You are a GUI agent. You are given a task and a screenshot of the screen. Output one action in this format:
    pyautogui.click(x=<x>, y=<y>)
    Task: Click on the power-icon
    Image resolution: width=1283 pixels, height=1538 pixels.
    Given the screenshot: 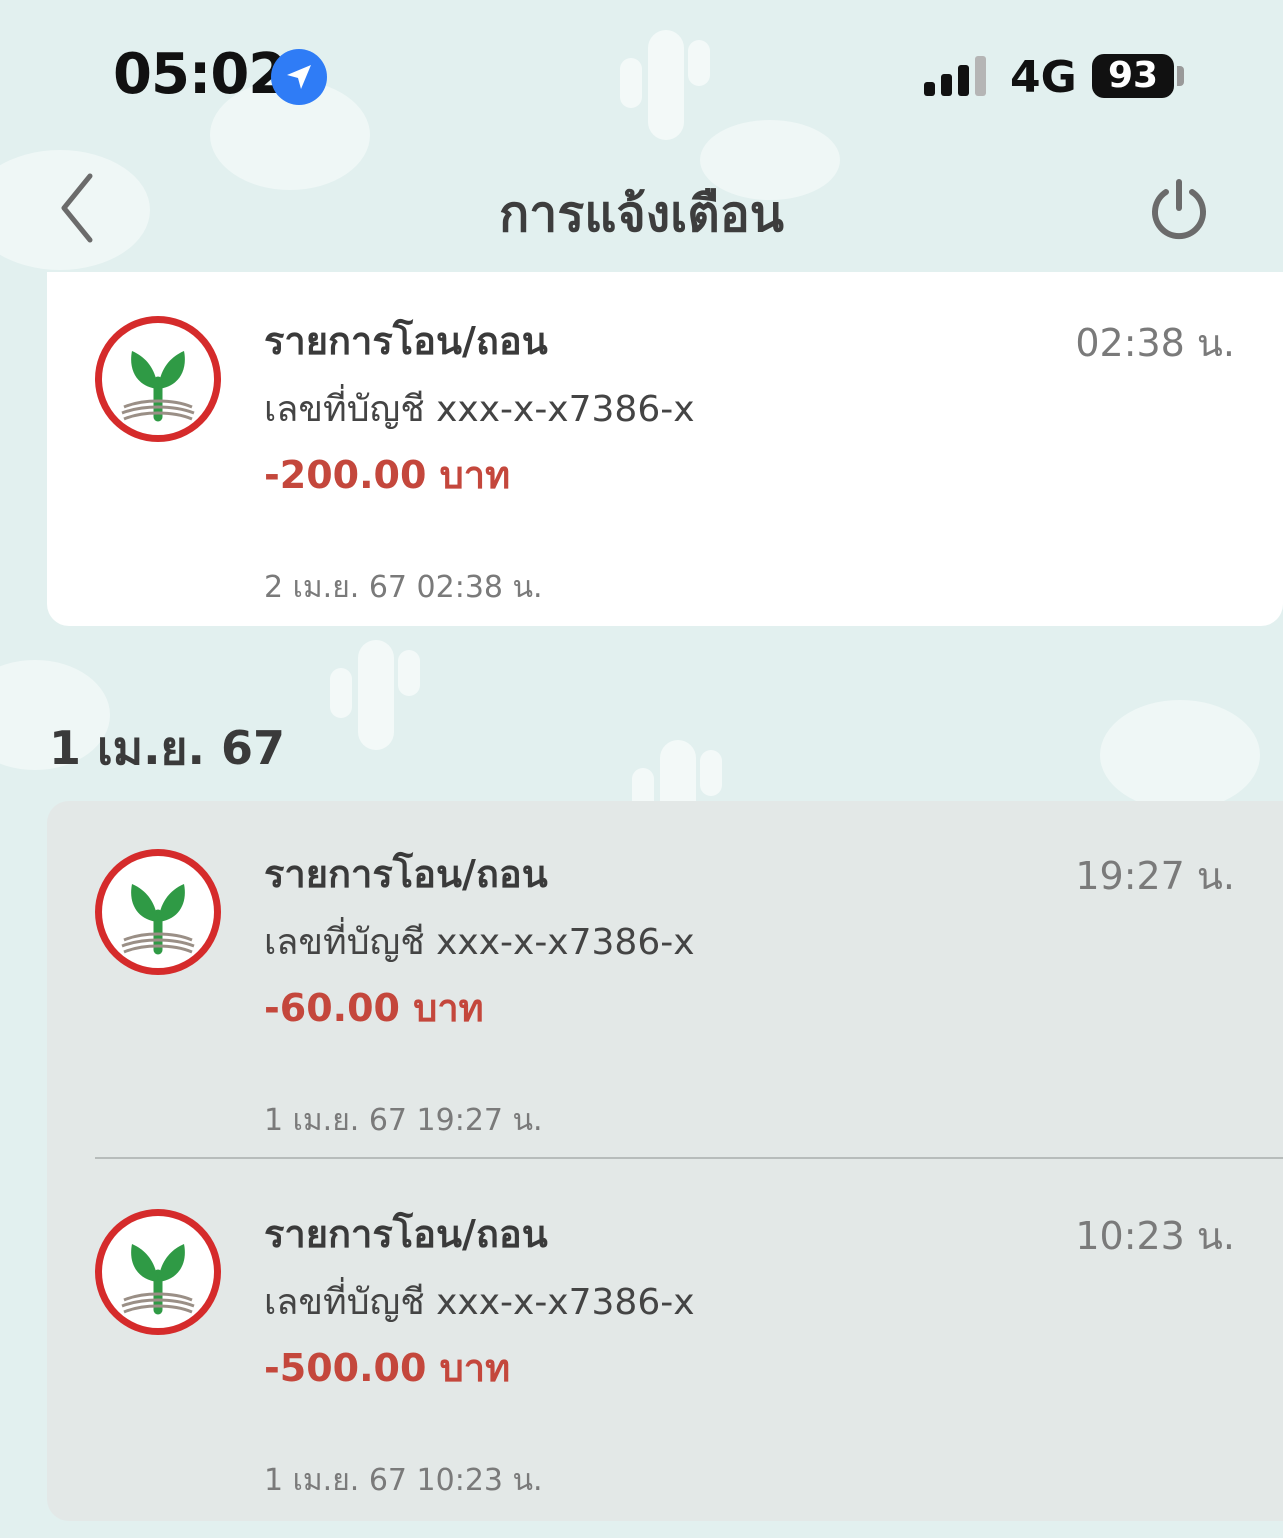 What is the action you would take?
    pyautogui.click(x=1179, y=209)
    